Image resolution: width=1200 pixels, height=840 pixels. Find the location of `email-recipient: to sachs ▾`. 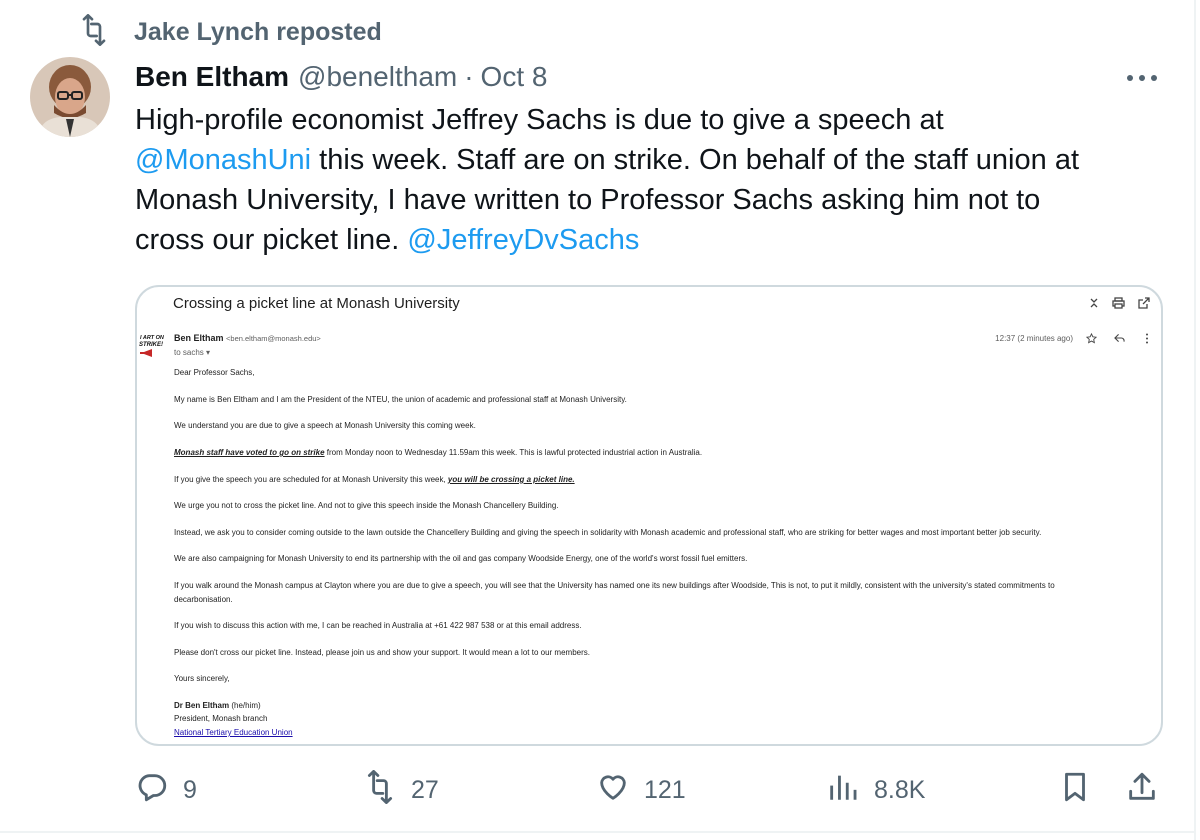

email-recipient: to sachs ▾ is located at coordinates (192, 352).